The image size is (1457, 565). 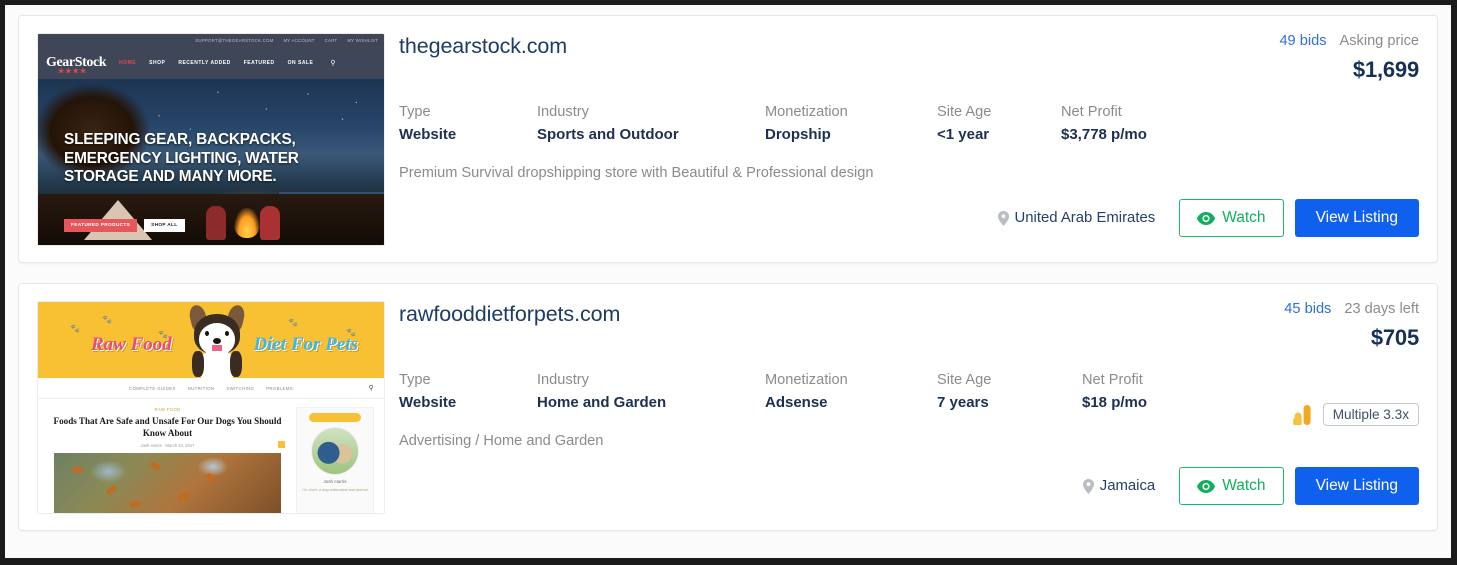 What do you see at coordinates (1385, 69) in the screenshot?
I see `listing-price: $1,699` at bounding box center [1385, 69].